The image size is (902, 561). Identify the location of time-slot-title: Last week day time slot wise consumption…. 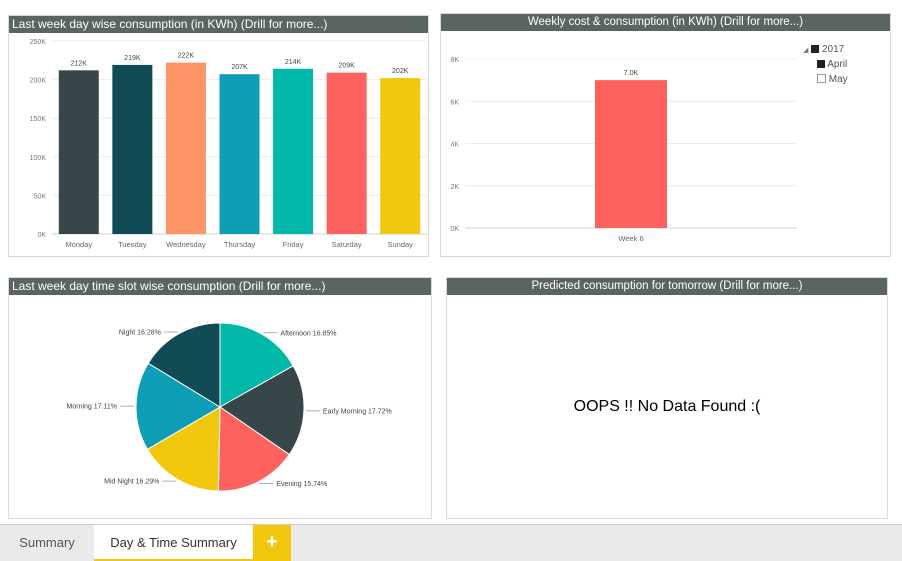
(220, 286).